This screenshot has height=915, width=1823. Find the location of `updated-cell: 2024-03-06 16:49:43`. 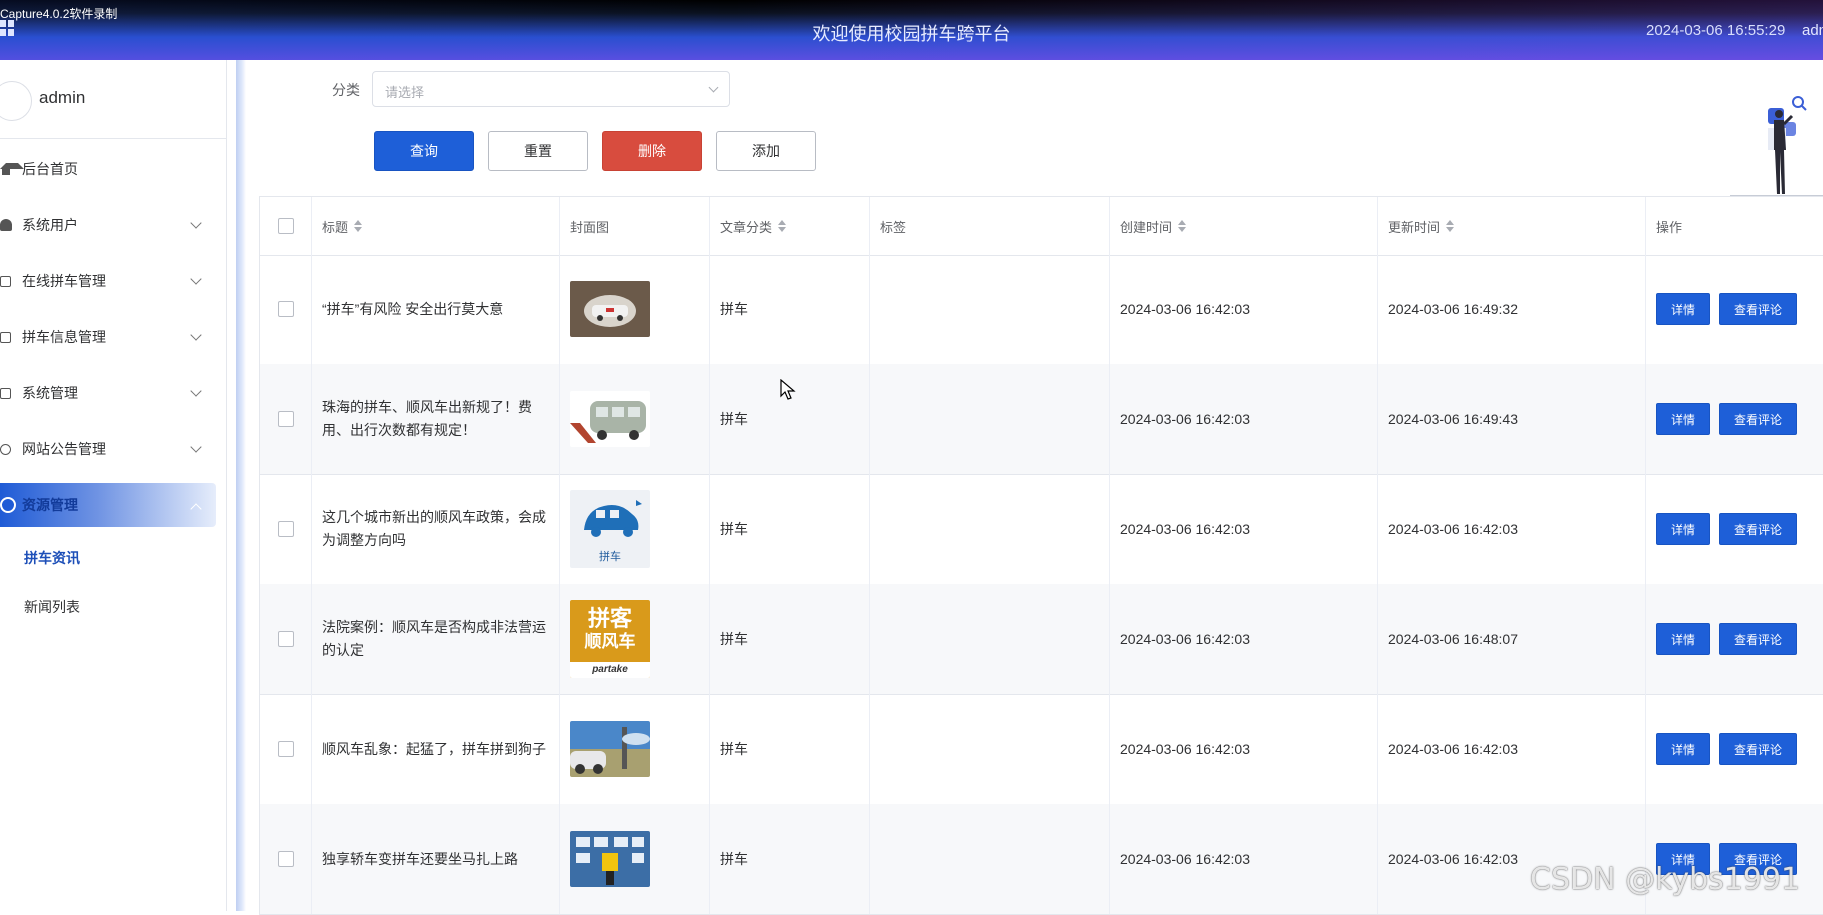

updated-cell: 2024-03-06 16:49:43 is located at coordinates (1511, 419).